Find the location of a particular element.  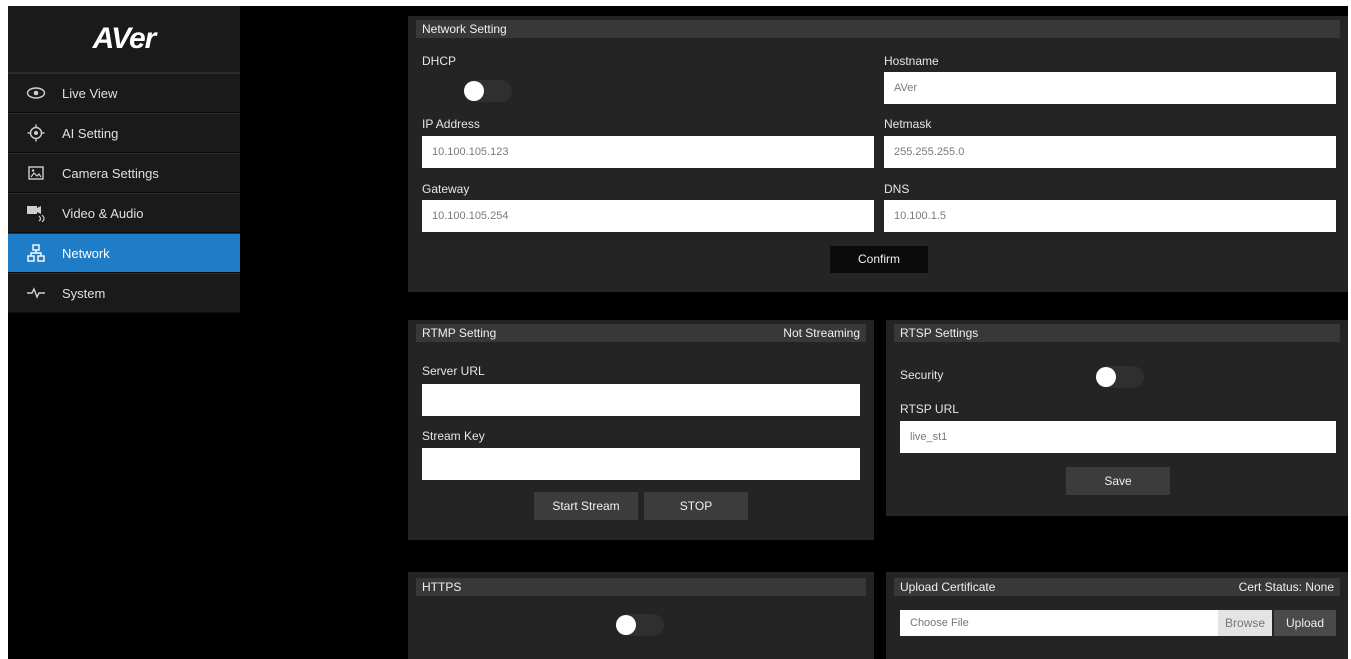

security-toggle is located at coordinates (1120, 377).